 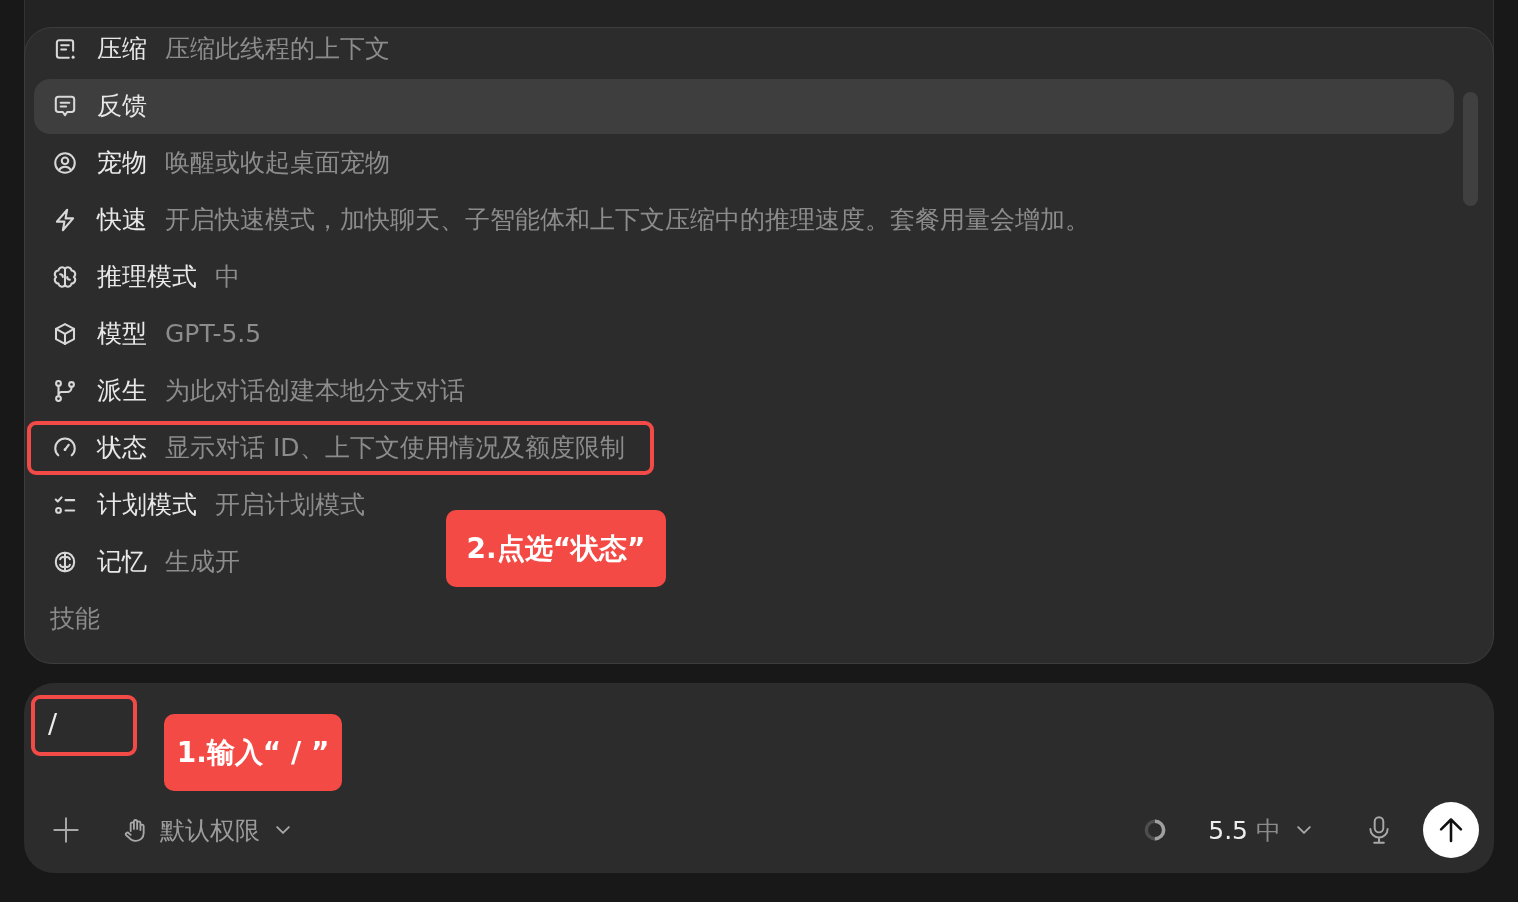 What do you see at coordinates (65, 277) in the screenshot?
I see `brain-icon` at bounding box center [65, 277].